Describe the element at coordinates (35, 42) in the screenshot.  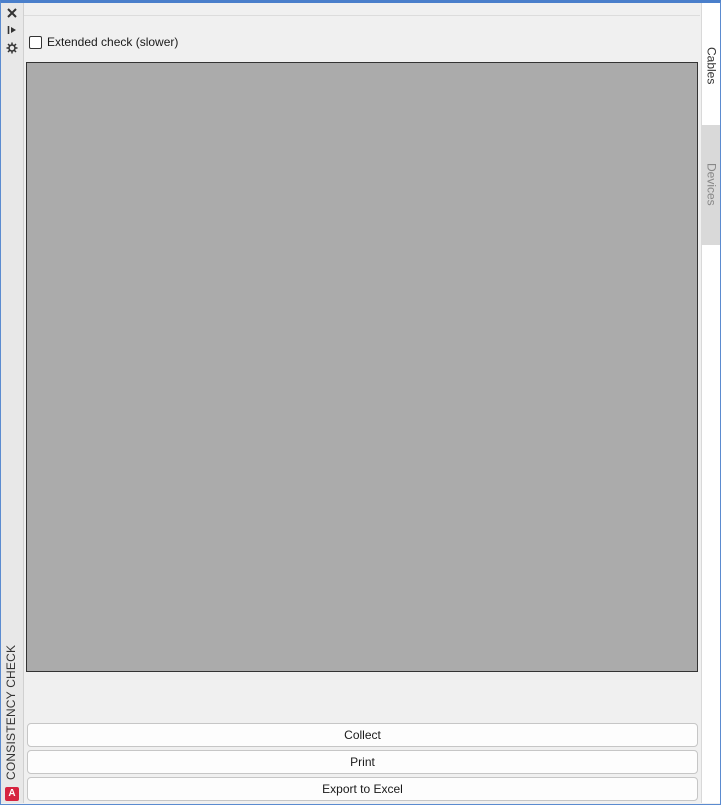
I see `extended-check-checkbox` at that location.